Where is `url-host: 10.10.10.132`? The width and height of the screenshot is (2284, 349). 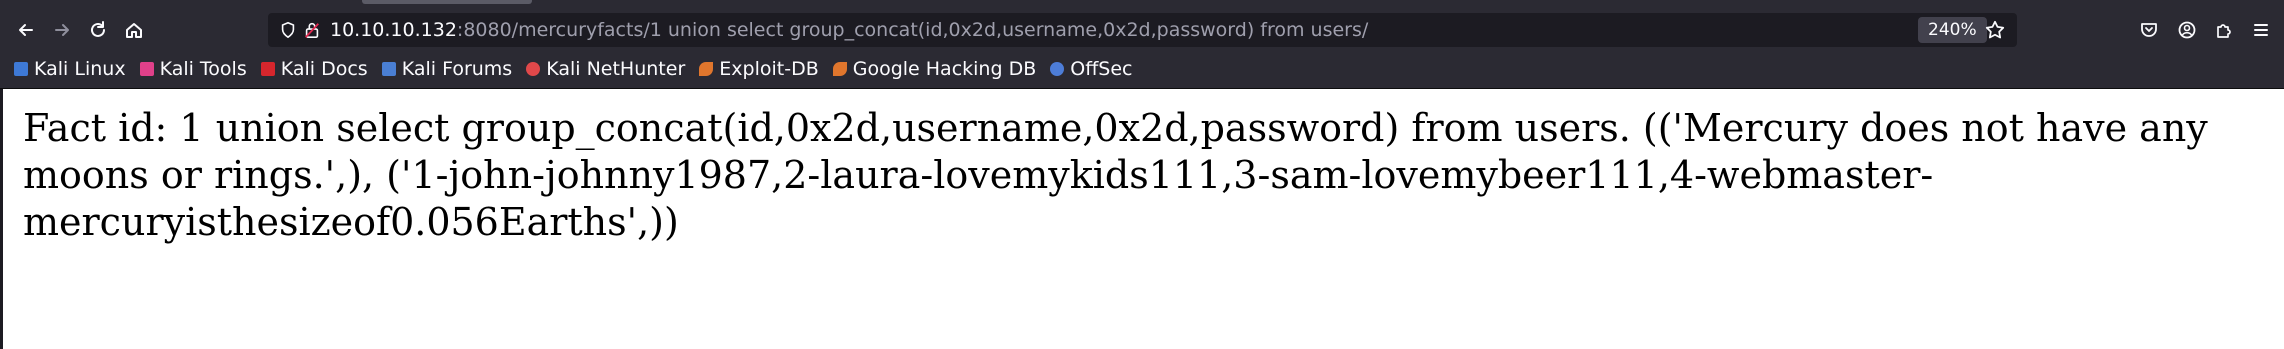
url-host: 10.10.10.132 is located at coordinates (393, 30).